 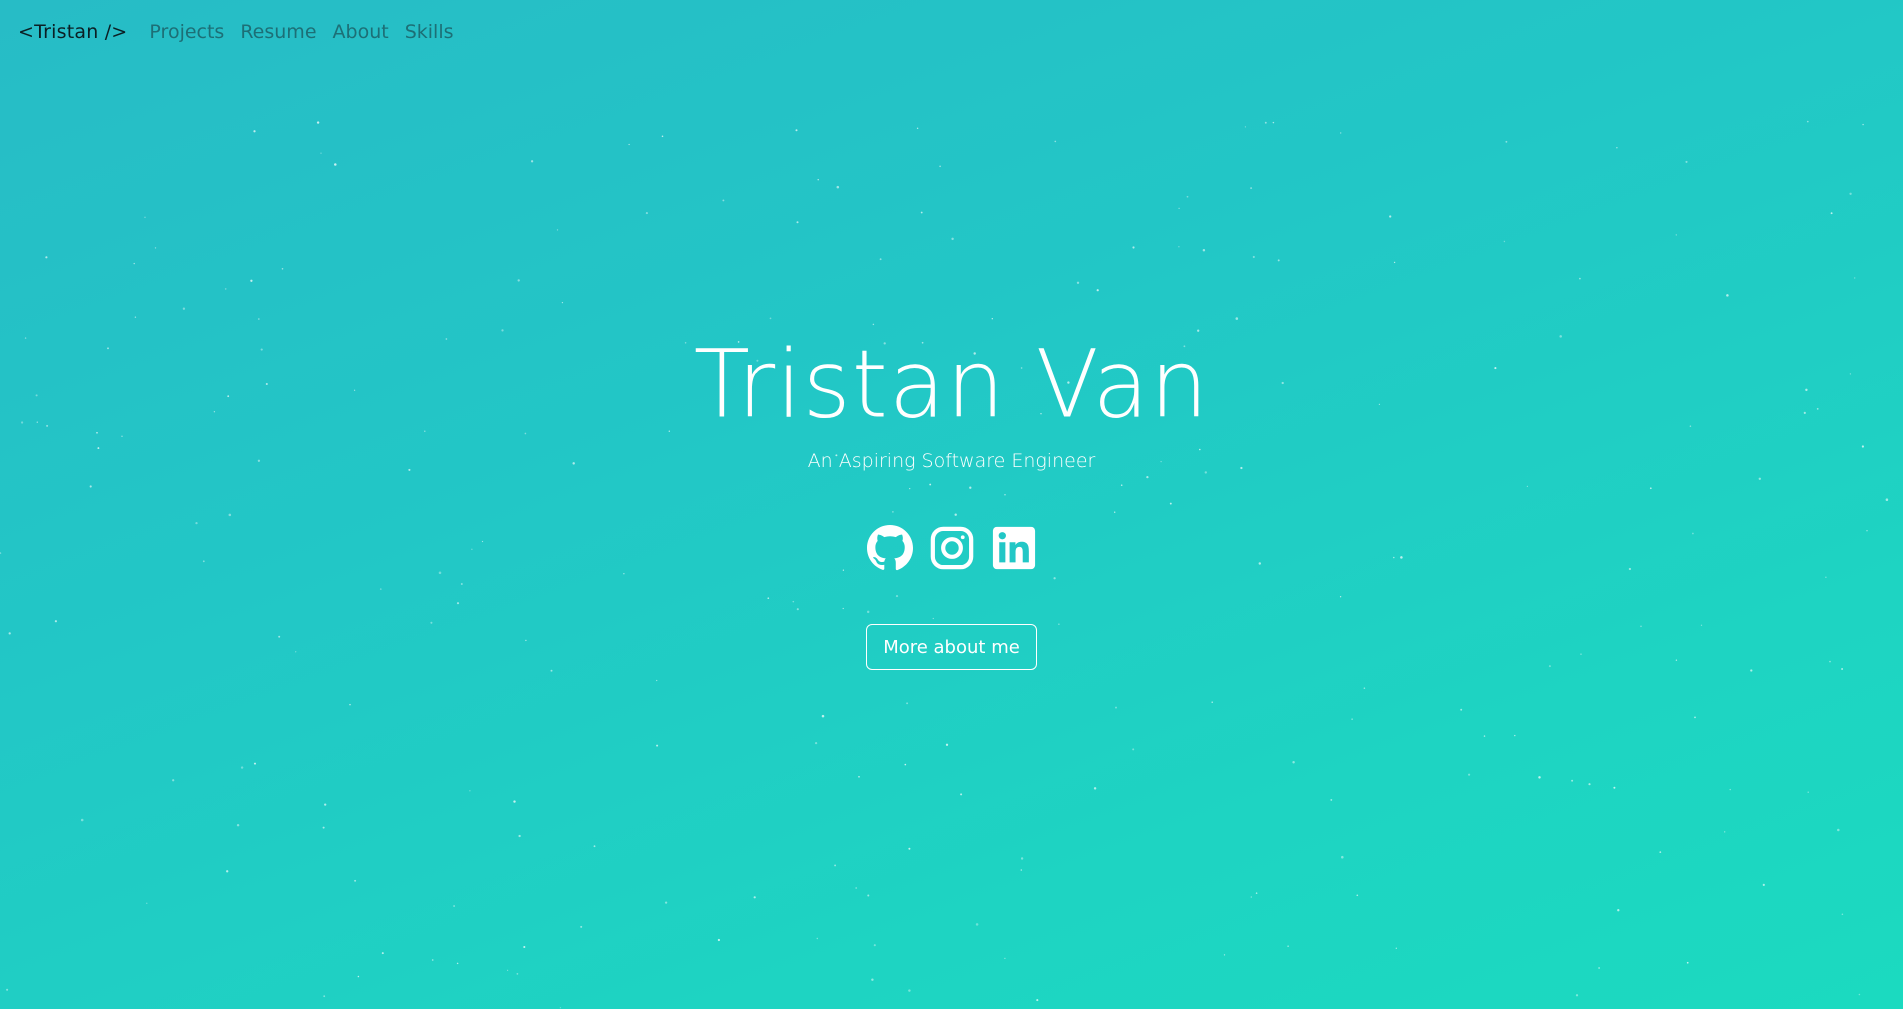 I want to click on linkedin-link, so click(x=1014, y=548).